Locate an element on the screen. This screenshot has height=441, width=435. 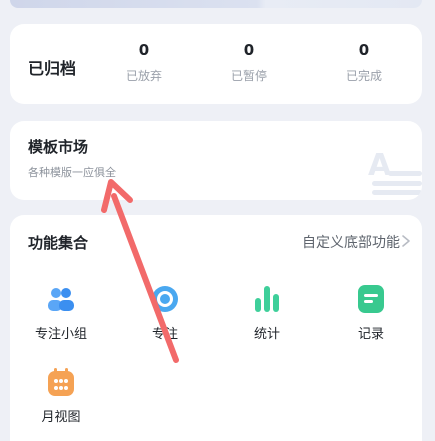
function-item-label: 统计 is located at coordinates (266, 334).